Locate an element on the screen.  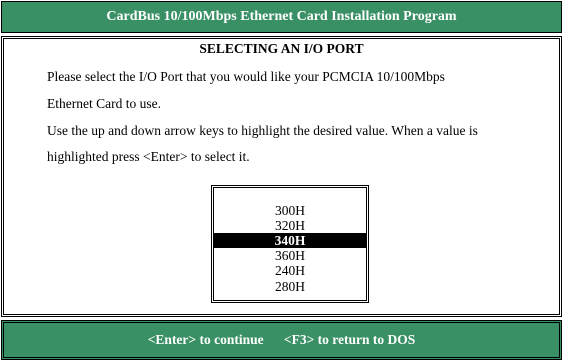
port-option-300h: 300H is located at coordinates (290, 210).